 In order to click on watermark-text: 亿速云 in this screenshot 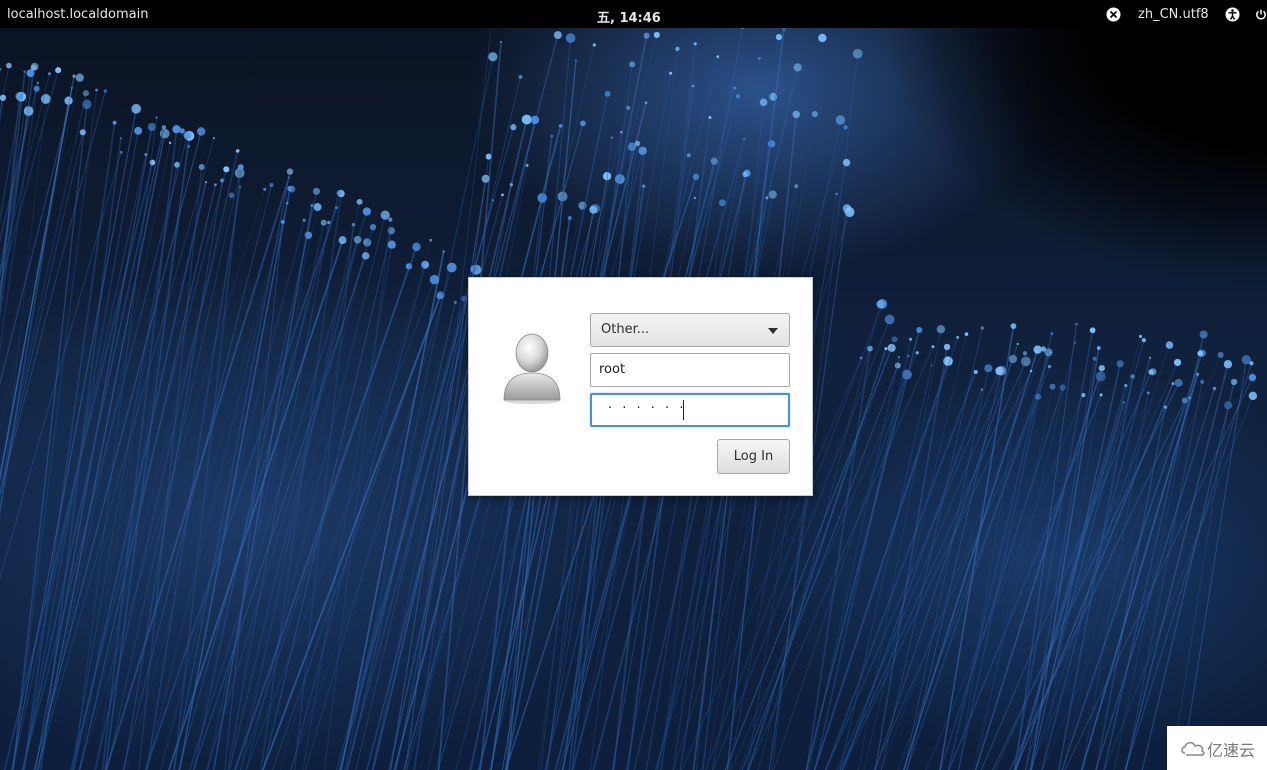, I will do `click(1231, 750)`.